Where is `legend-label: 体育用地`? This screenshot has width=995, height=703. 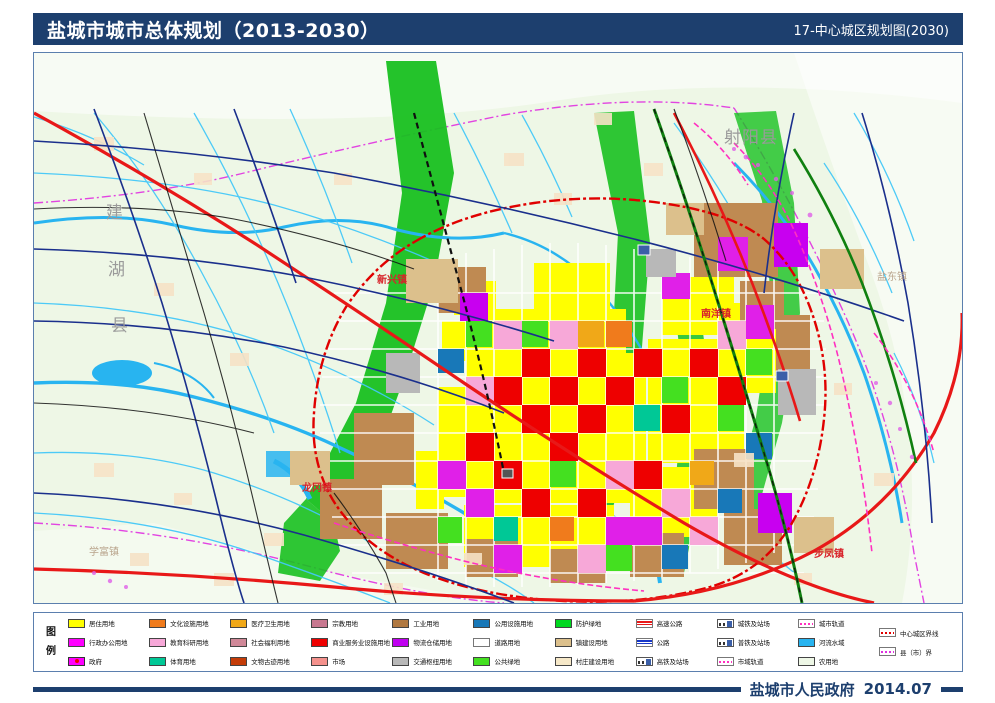 legend-label: 体育用地 is located at coordinates (183, 662).